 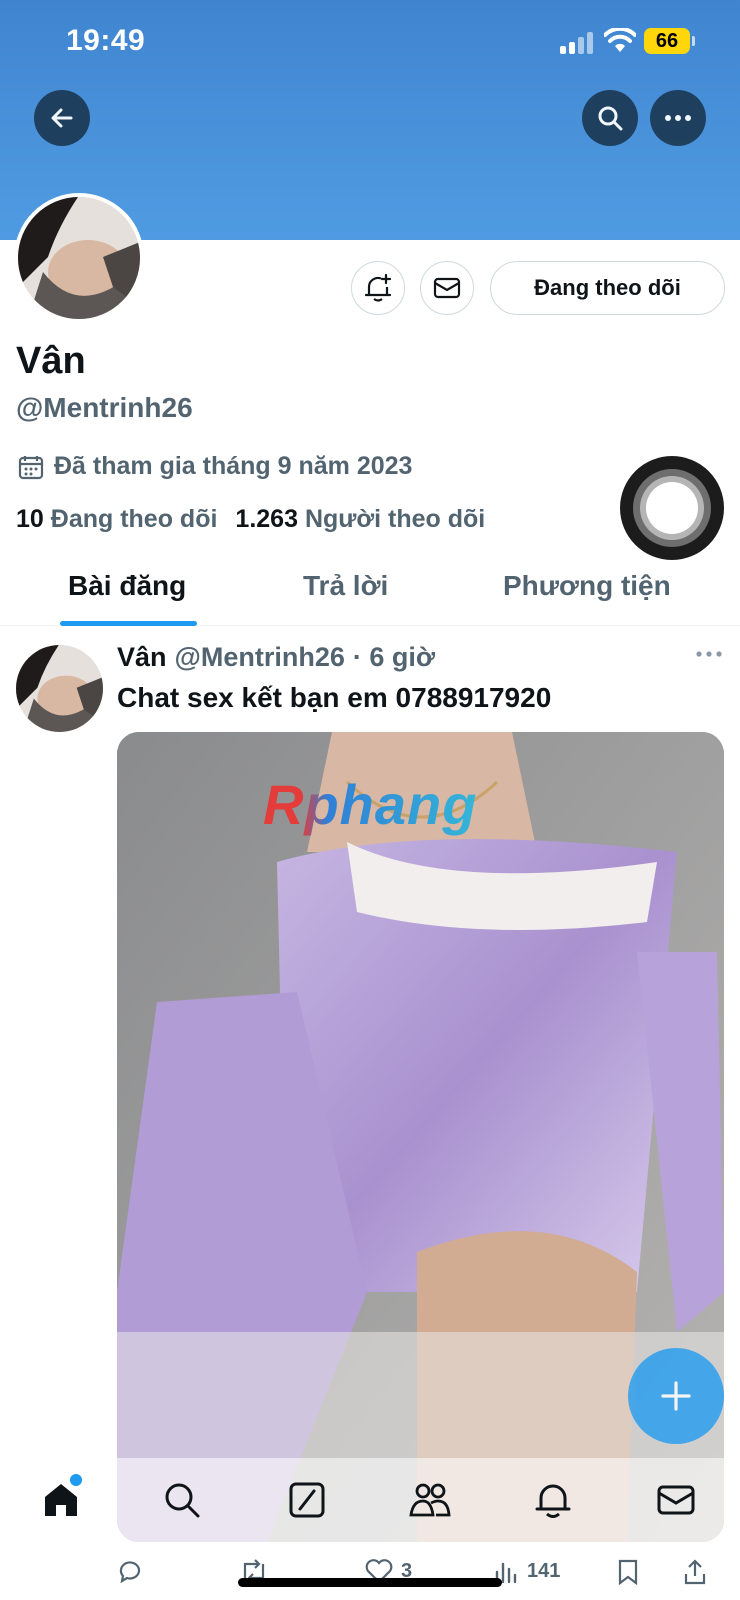 I want to click on post-avatar-photo, so click(x=59, y=688).